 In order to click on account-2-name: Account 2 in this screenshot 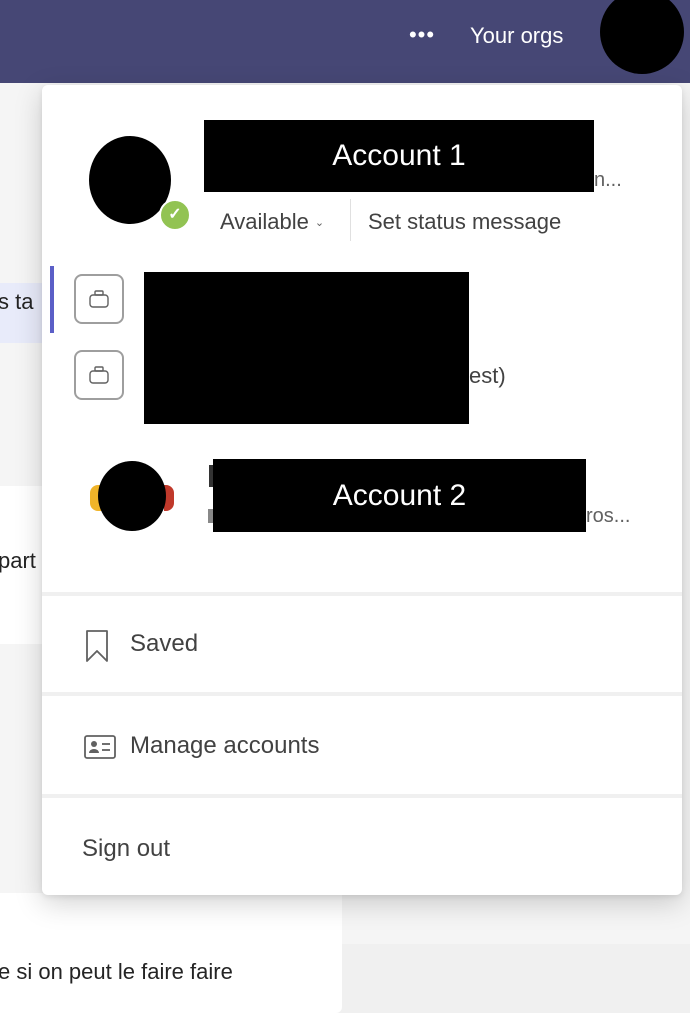, I will do `click(399, 495)`.